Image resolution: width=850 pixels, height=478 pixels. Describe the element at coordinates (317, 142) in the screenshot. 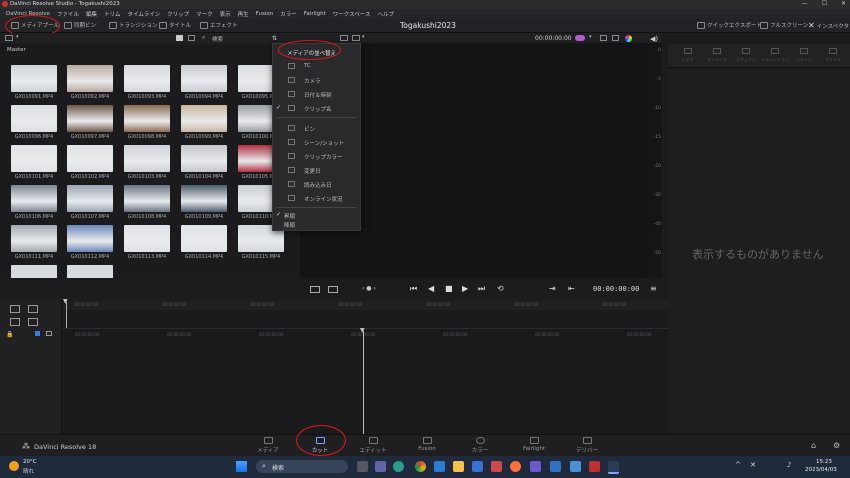

I see `sort-option-5: シーン/ショット` at that location.